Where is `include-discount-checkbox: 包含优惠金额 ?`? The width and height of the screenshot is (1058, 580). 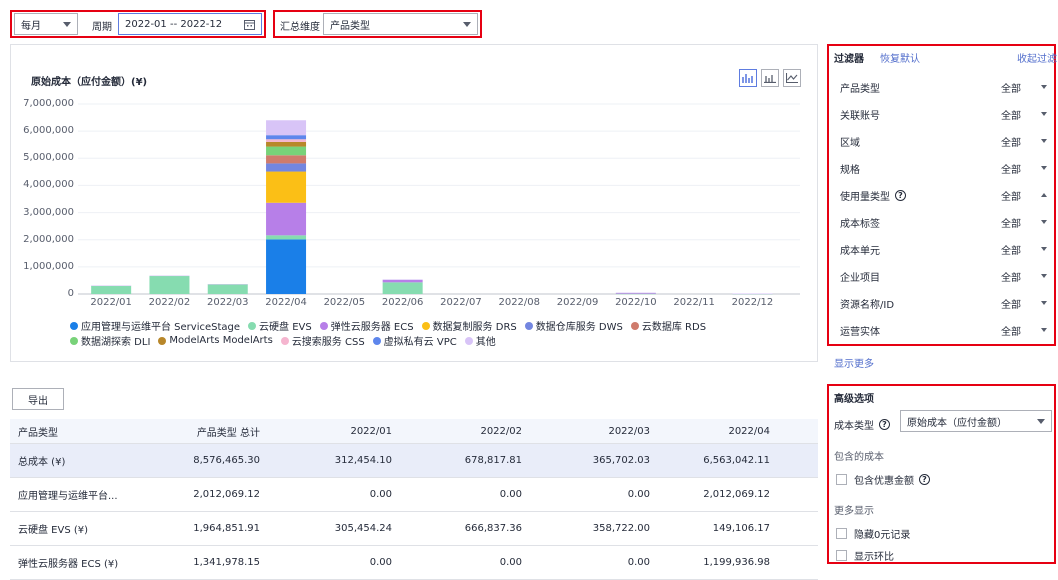
include-discount-checkbox: 包含优惠金额 ? is located at coordinates (883, 479).